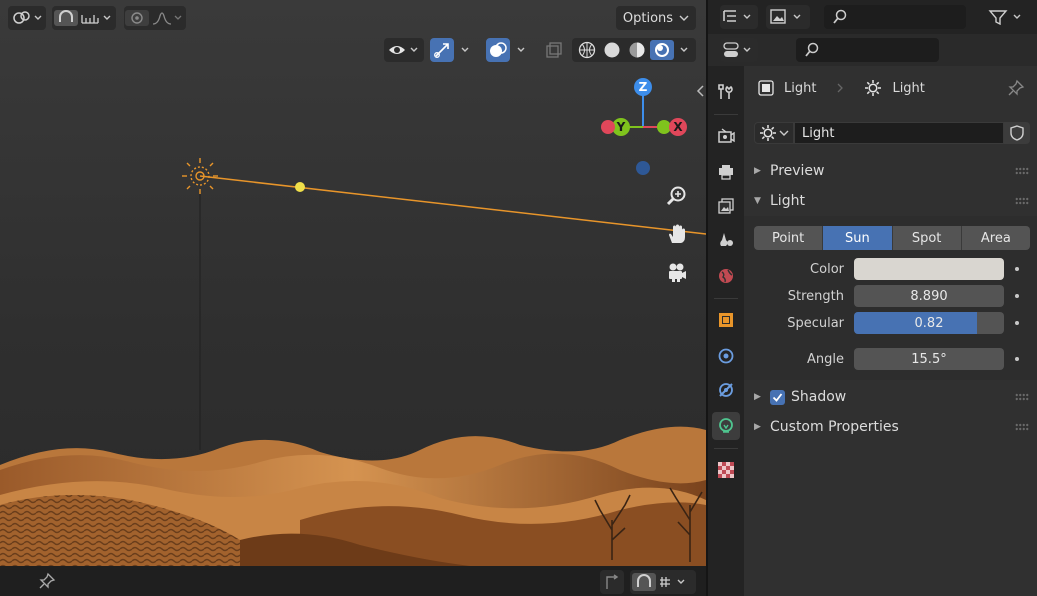 Image resolution: width=1037 pixels, height=596 pixels. I want to click on tool-icon, so click(725, 91).